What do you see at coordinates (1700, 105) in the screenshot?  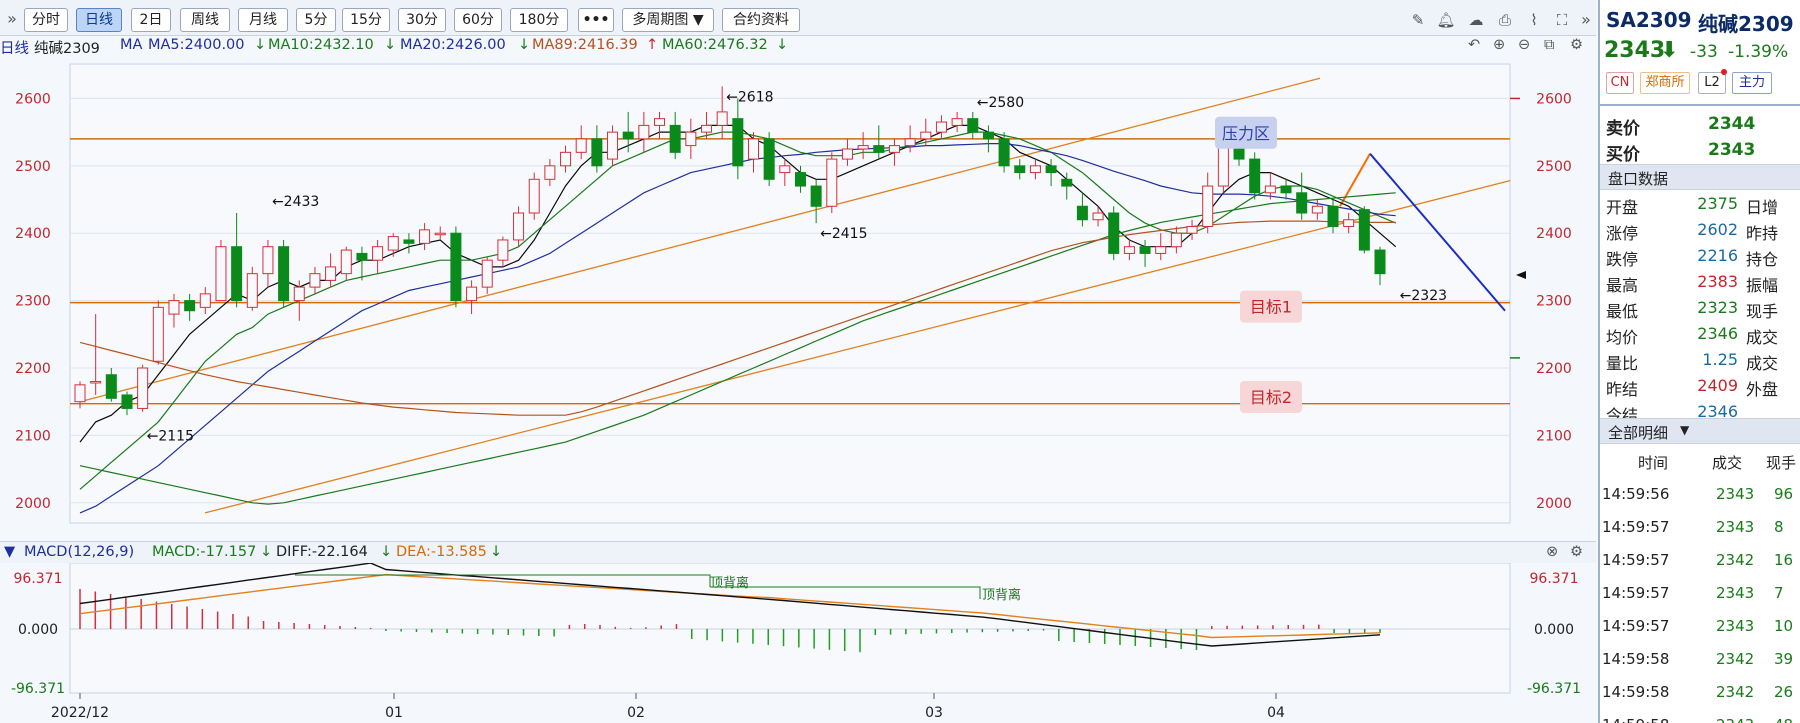 I see `divider` at bounding box center [1700, 105].